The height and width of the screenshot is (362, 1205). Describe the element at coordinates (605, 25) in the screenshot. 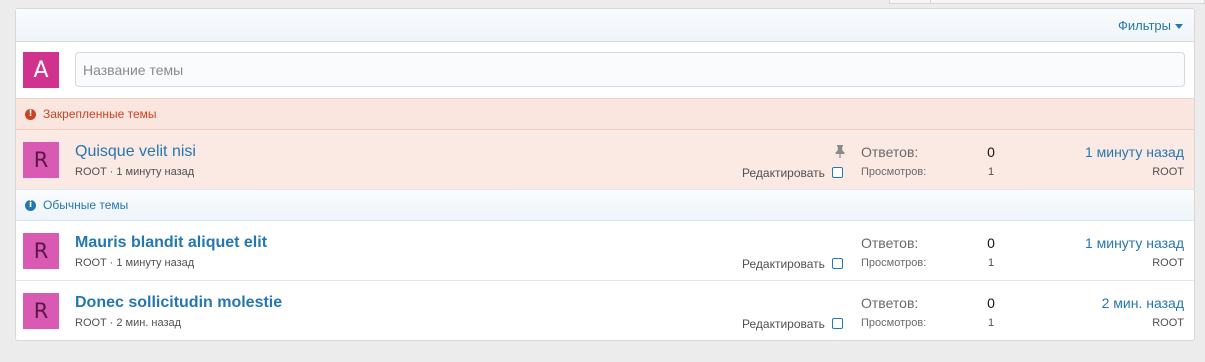

I see `filter-bar: Фильтры` at that location.